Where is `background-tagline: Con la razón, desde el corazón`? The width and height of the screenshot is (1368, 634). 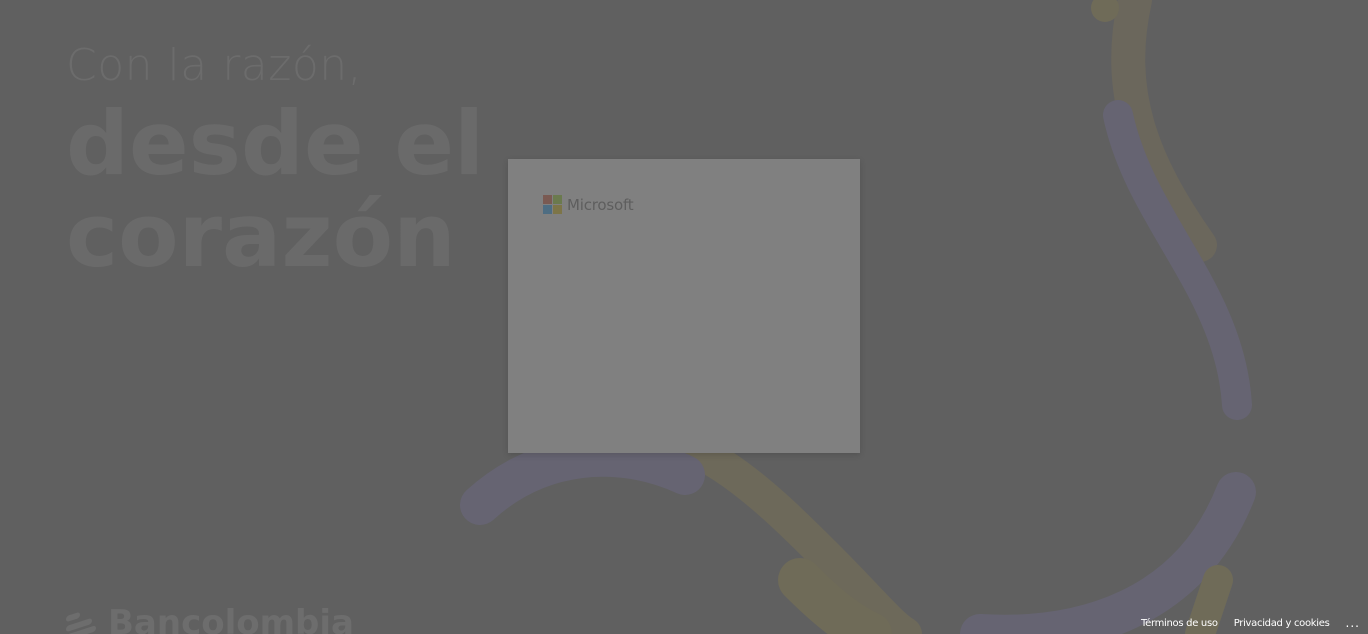
background-tagline: Con la razón, desde el corazón is located at coordinates (275, 163).